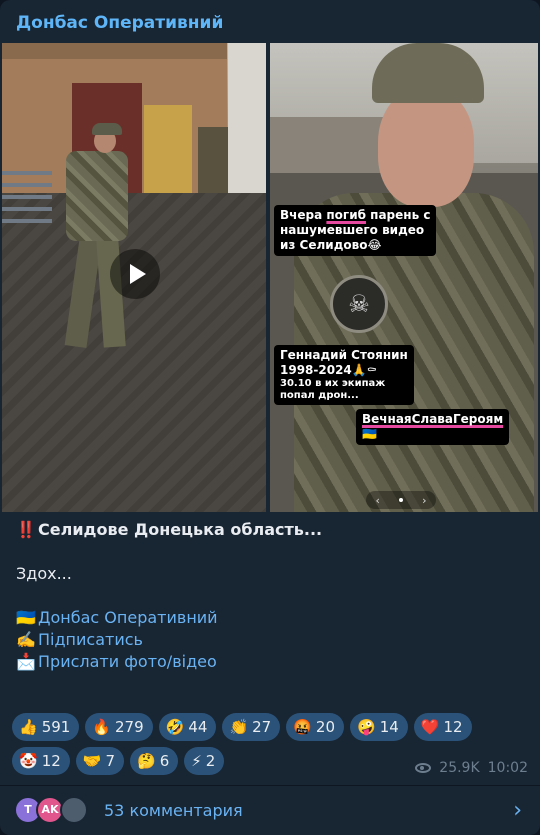 This screenshot has height=835, width=540. Describe the element at coordinates (154, 761) in the screenshot. I see `reaction-thinking: 🤔 6` at that location.